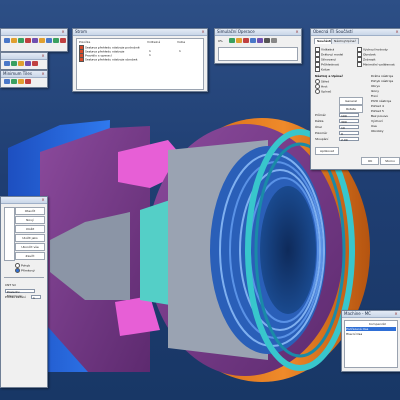  What do you see at coordinates (371, 329) in the screenshot?
I see `list-item-selected: Podřazená Osa` at bounding box center [371, 329].